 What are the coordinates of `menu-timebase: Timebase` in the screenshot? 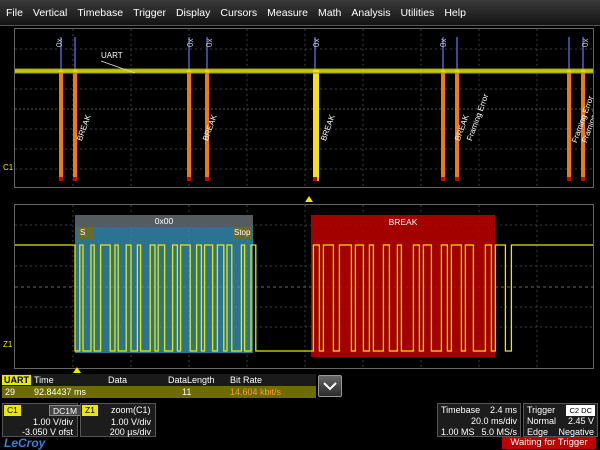 It's located at (100, 13).